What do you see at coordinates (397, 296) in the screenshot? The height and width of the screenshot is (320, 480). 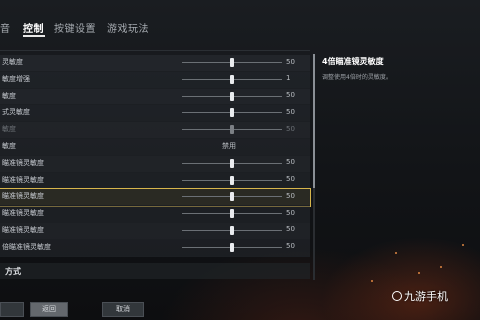 I see `watermark-logo-icon` at bounding box center [397, 296].